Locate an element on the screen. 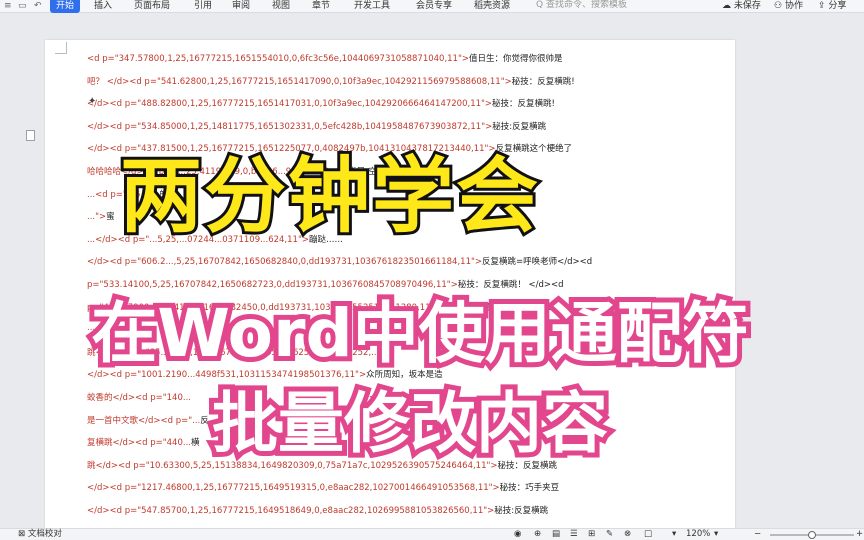 The image size is (864, 540). globe-icon: ⊗ is located at coordinates (627, 534).